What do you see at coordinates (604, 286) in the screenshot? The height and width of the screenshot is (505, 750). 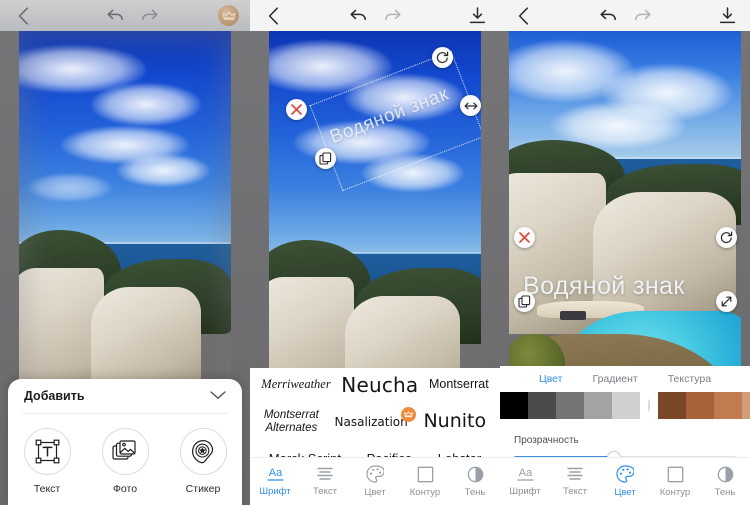 I see `watermark-text: Водяной знак` at bounding box center [604, 286].